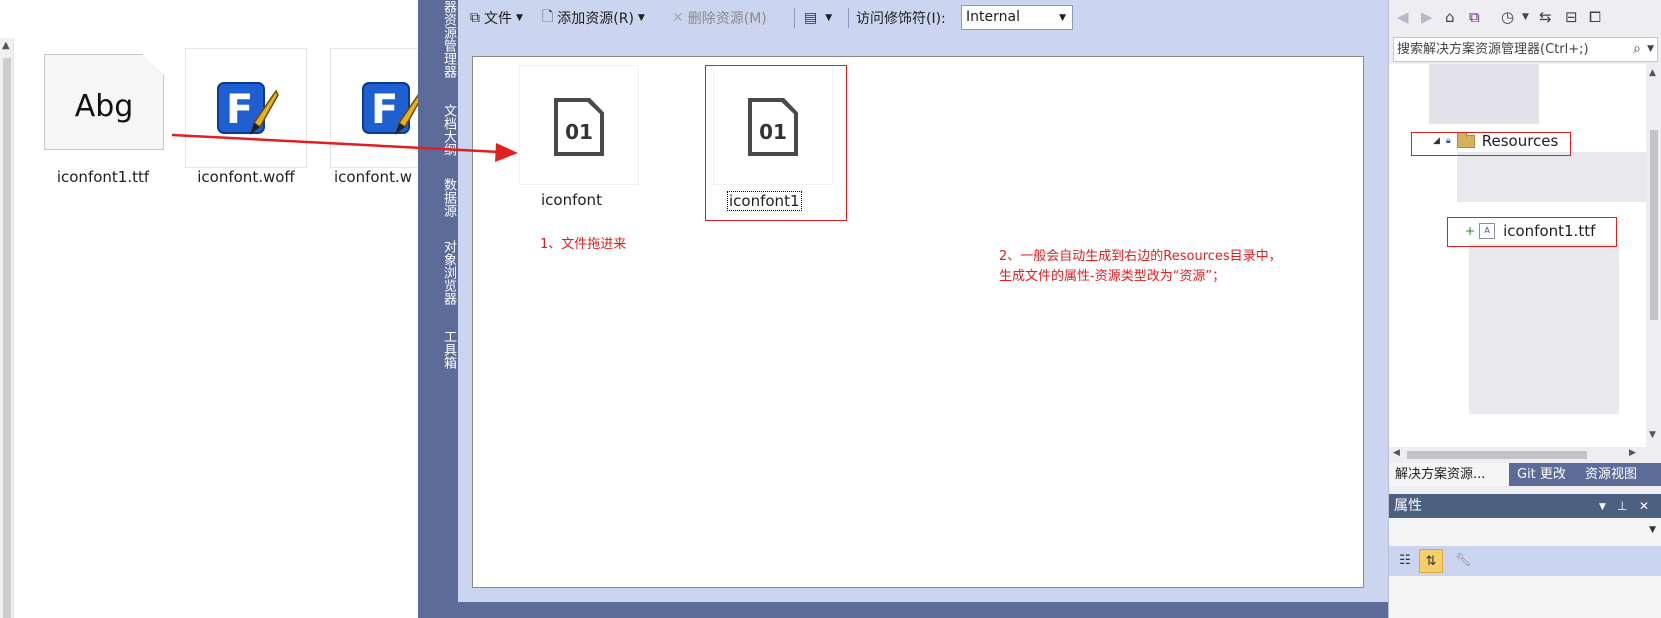 The height and width of the screenshot is (618, 1661). What do you see at coordinates (1571, 17) in the screenshot?
I see `collapse-icon: ⊟` at bounding box center [1571, 17].